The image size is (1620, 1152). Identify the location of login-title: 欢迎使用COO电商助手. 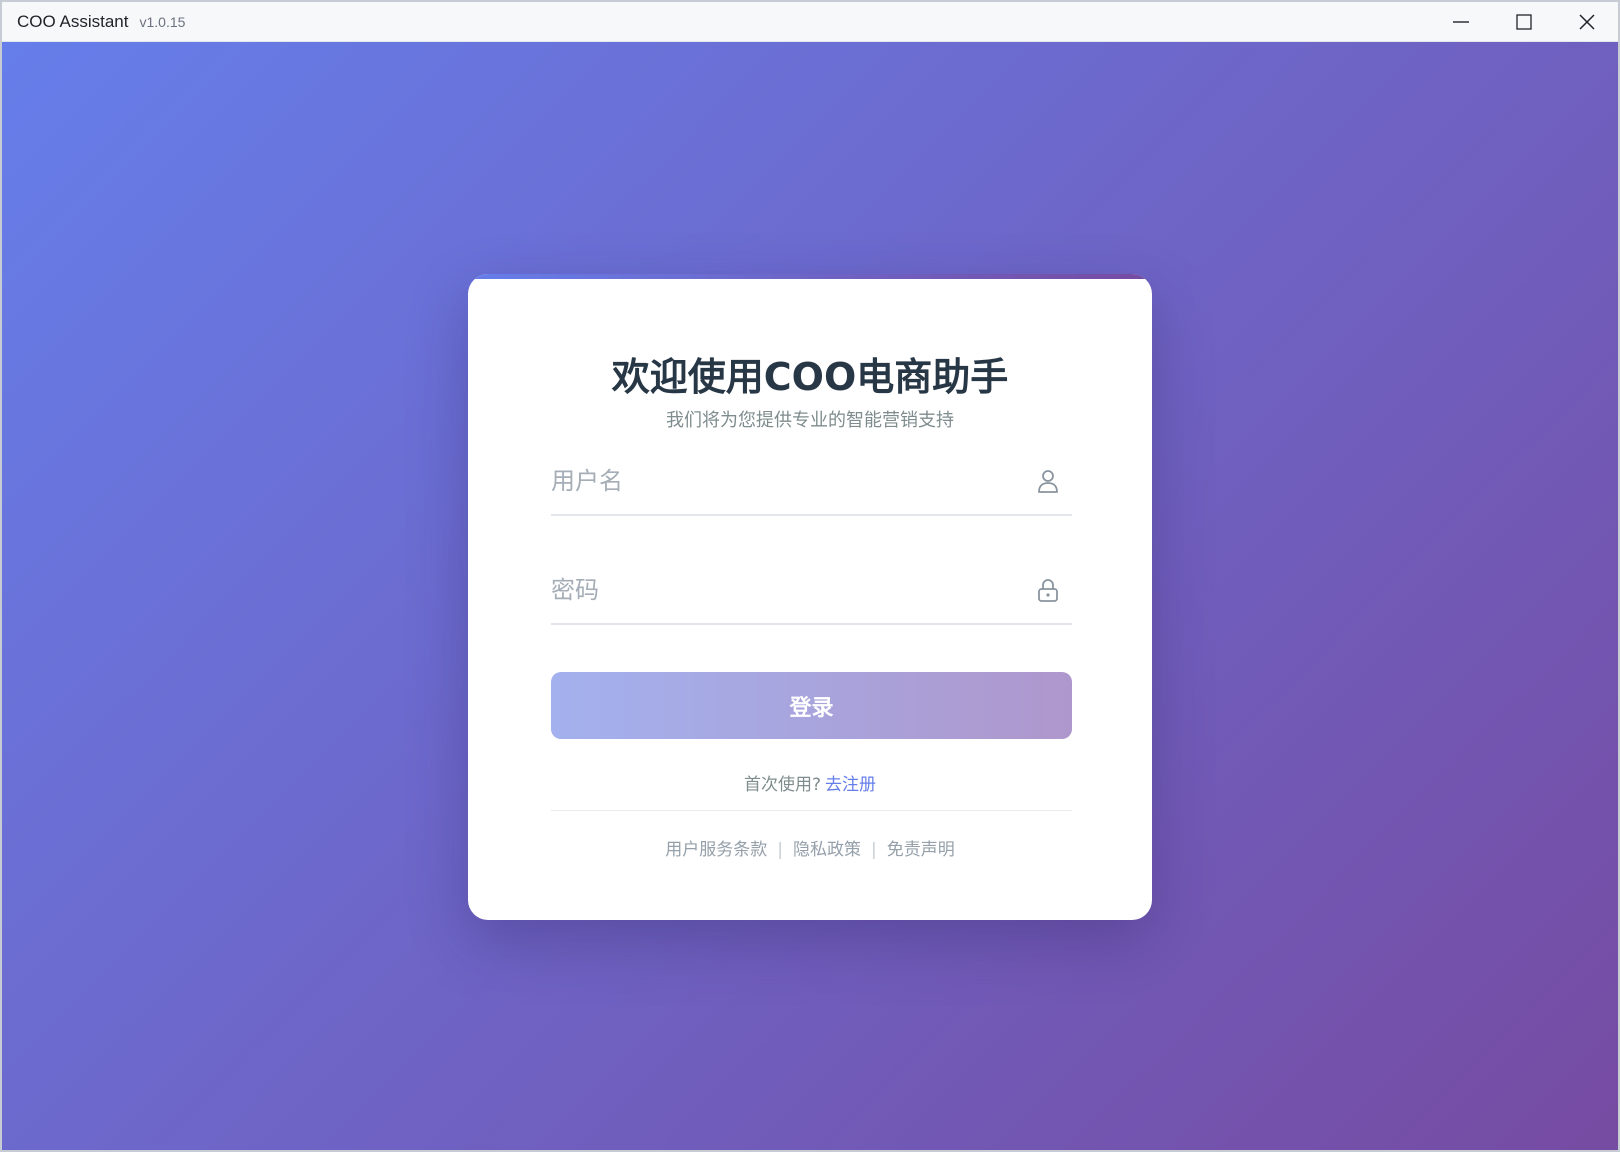
(810, 377).